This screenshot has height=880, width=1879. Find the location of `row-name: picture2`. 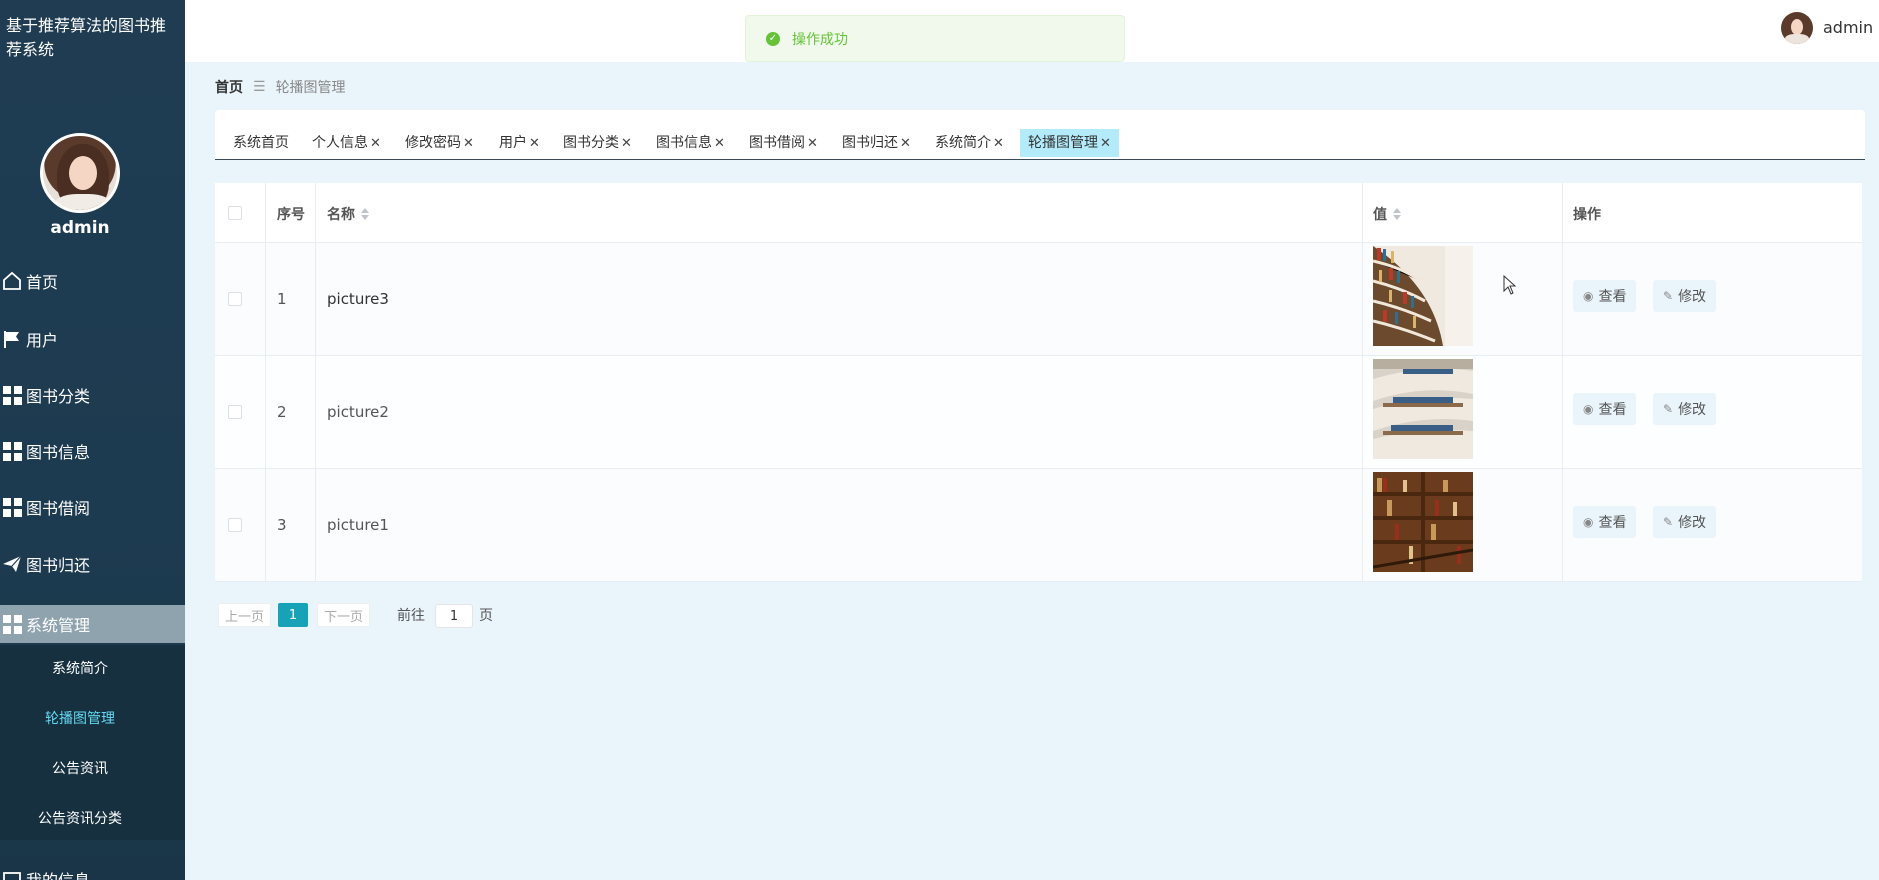

row-name: picture2 is located at coordinates (358, 412).